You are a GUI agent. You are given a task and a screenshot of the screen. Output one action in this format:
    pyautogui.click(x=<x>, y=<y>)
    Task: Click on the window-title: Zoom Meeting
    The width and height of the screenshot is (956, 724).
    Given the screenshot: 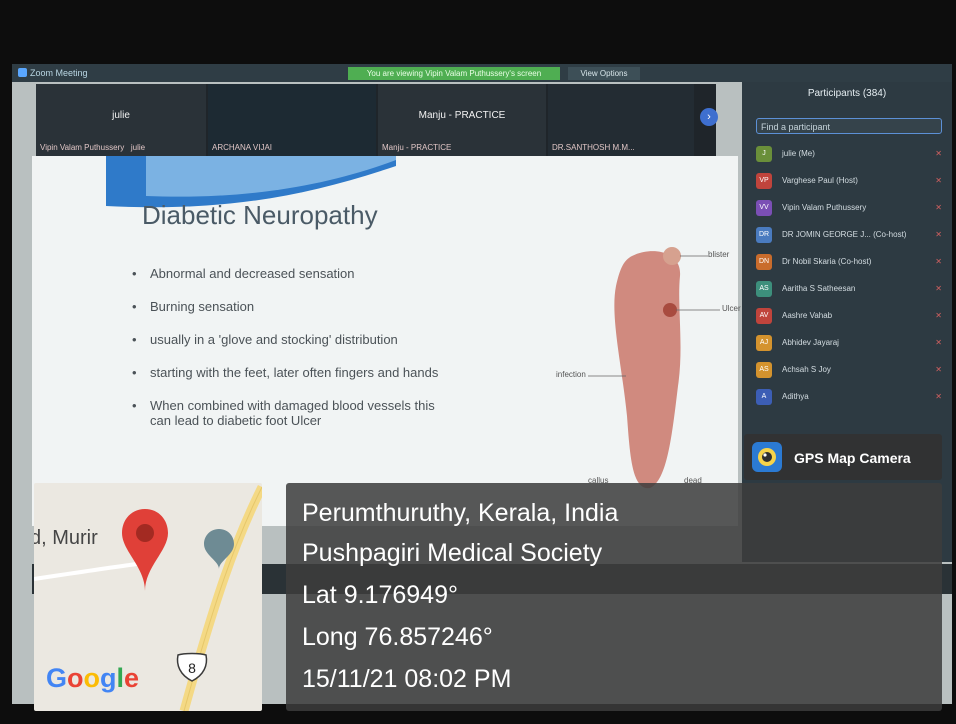 What is the action you would take?
    pyautogui.click(x=59, y=73)
    